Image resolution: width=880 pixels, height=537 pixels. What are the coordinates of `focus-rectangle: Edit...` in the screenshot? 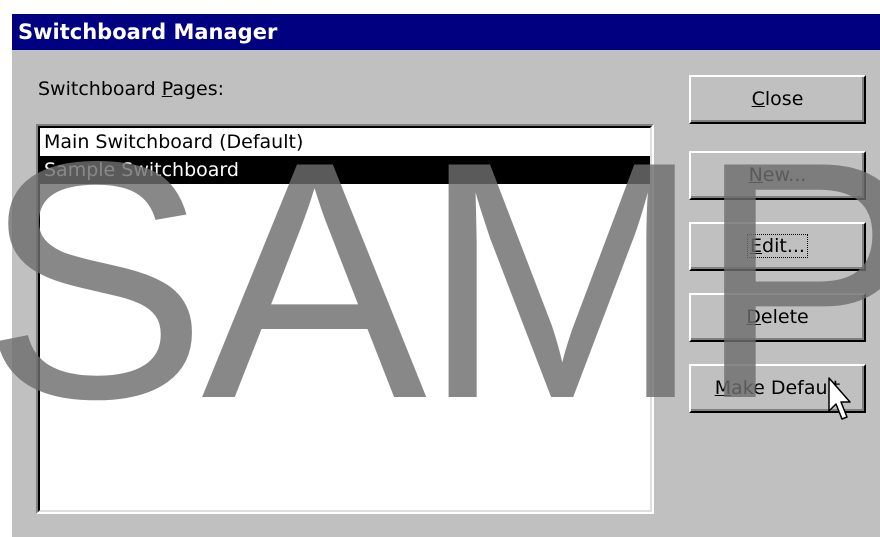 It's located at (777, 246).